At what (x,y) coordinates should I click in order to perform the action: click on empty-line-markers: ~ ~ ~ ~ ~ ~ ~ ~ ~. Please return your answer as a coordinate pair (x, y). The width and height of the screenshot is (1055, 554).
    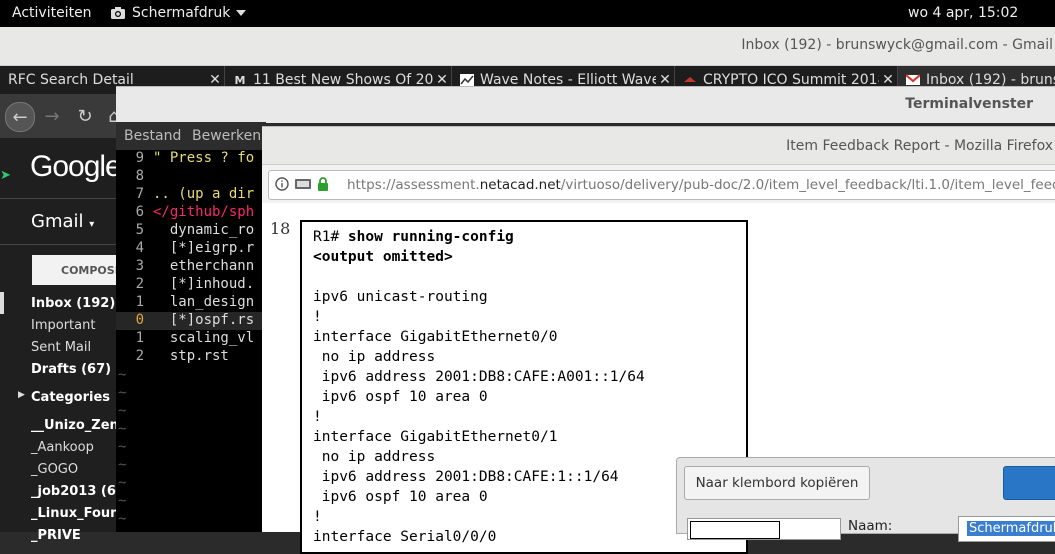
    Looking at the image, I should click on (122, 447).